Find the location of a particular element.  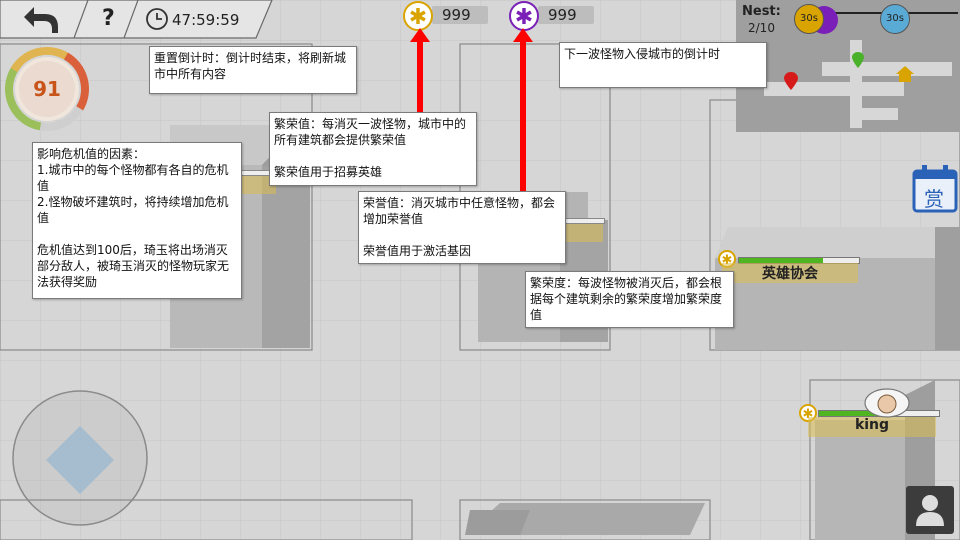

tip-next-wave-text: 下一波怪物入侵城市的倒计时 is located at coordinates (642, 54).